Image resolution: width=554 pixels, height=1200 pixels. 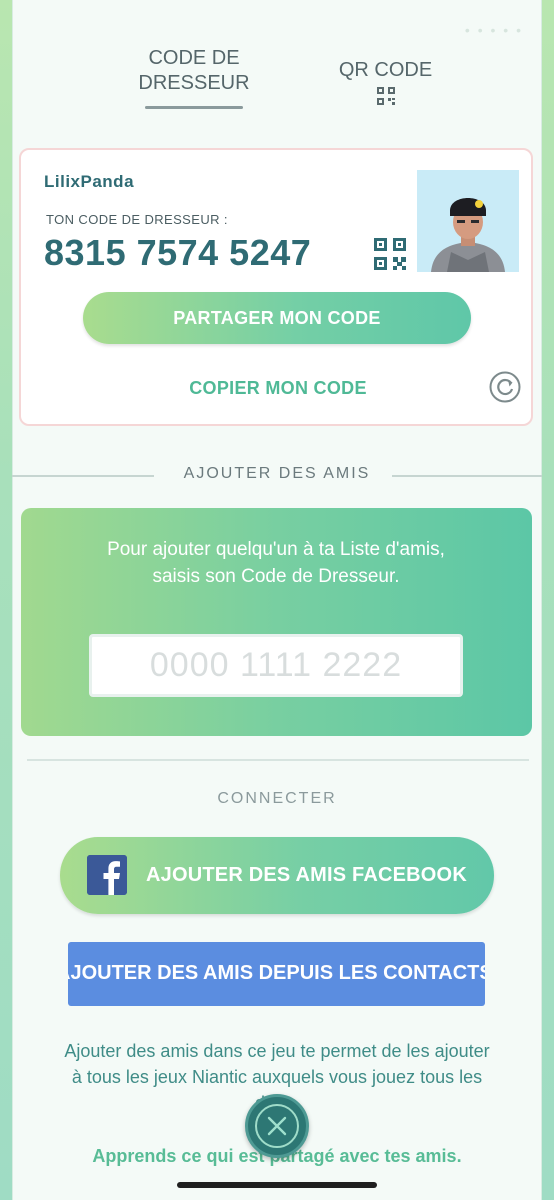 I want to click on contacts-button-label: AJOUTER DES AMIS DEPUIS LES CONTACTS, so click(x=276, y=973).